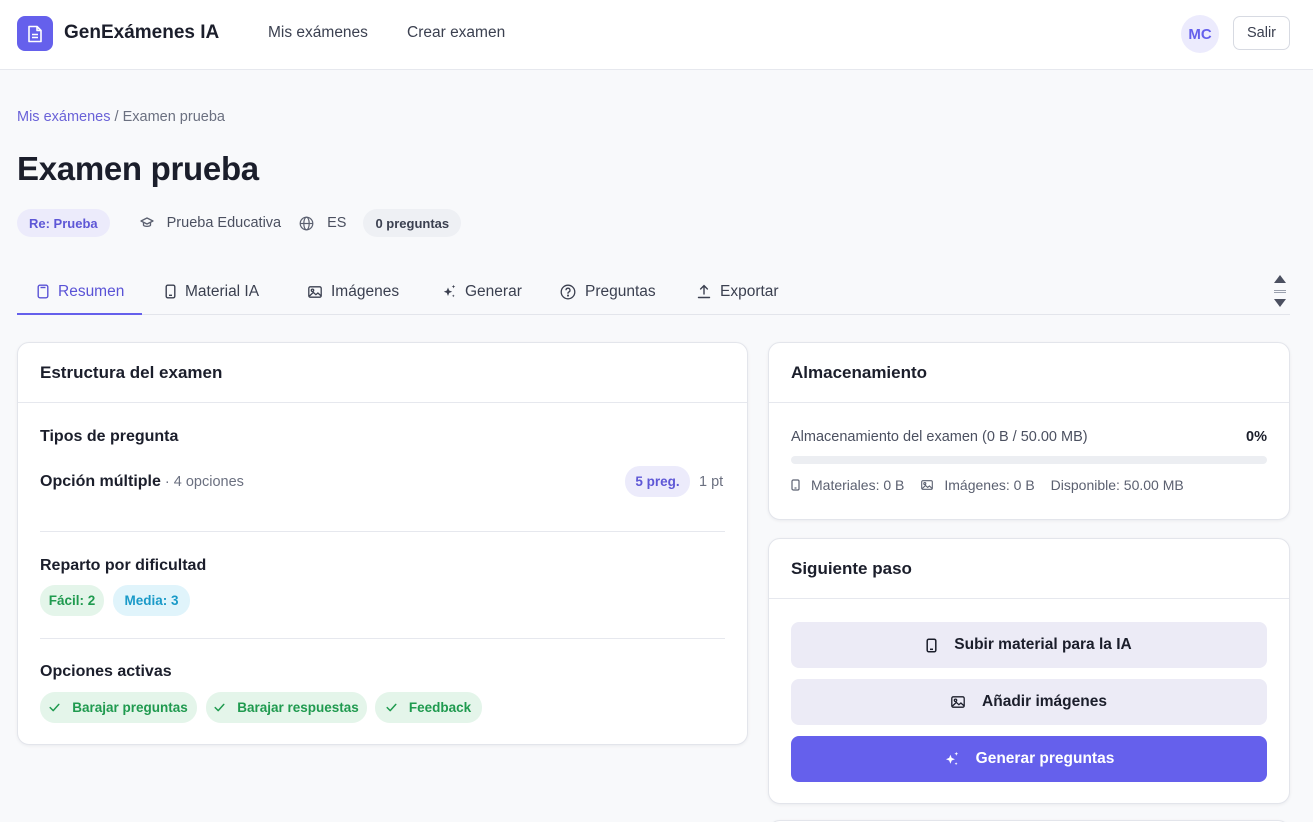 This screenshot has height=822, width=1313. I want to click on exam-structure-title: Estructura del examen, so click(382, 373).